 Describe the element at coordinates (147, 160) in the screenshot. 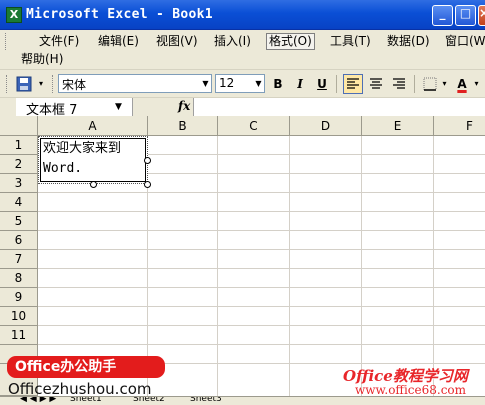

I see `resize-handle-right` at that location.